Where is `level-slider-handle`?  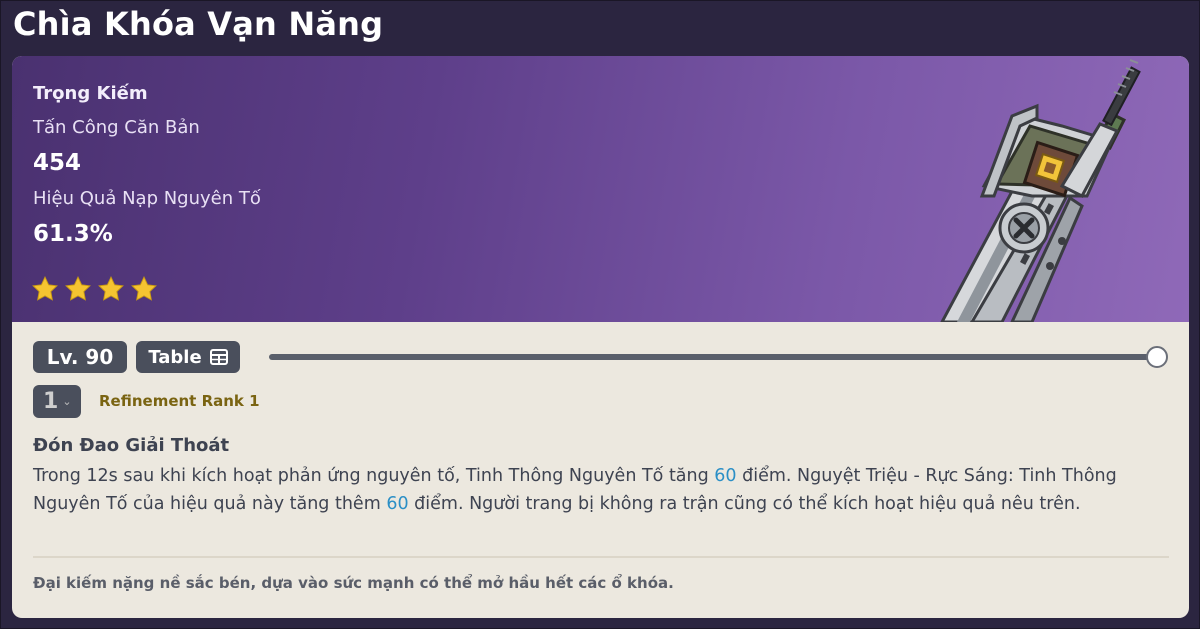 level-slider-handle is located at coordinates (1157, 357).